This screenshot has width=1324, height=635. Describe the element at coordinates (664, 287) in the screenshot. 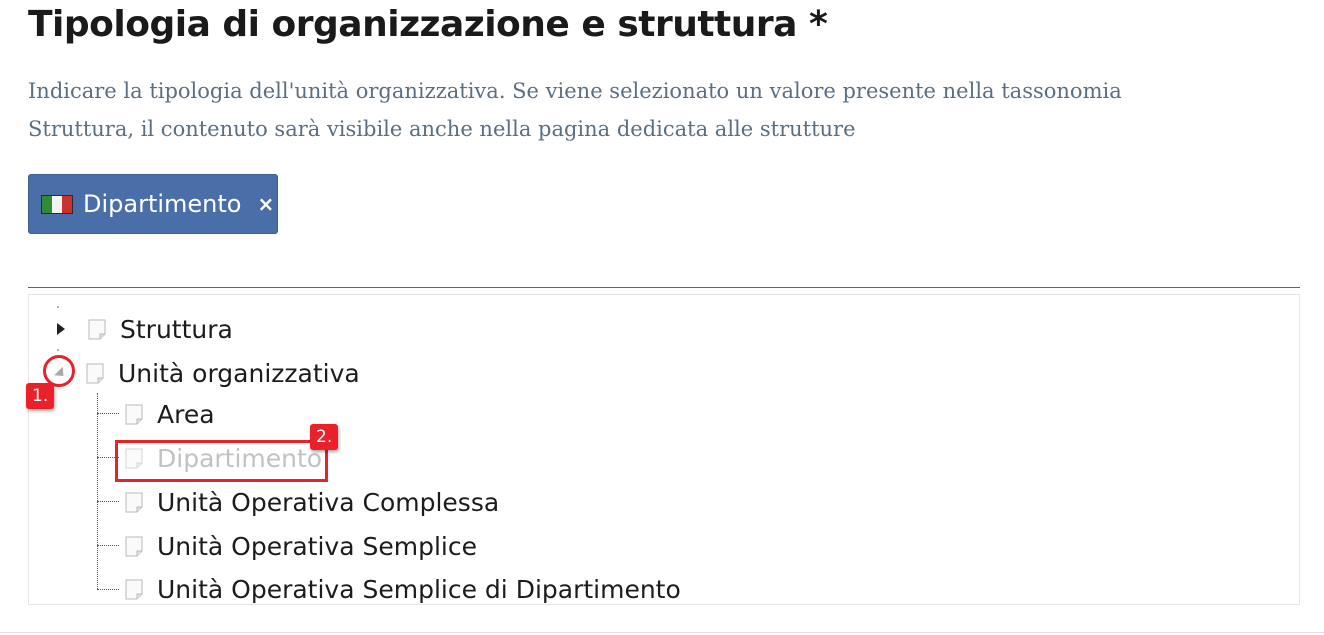

I see `divider` at that location.